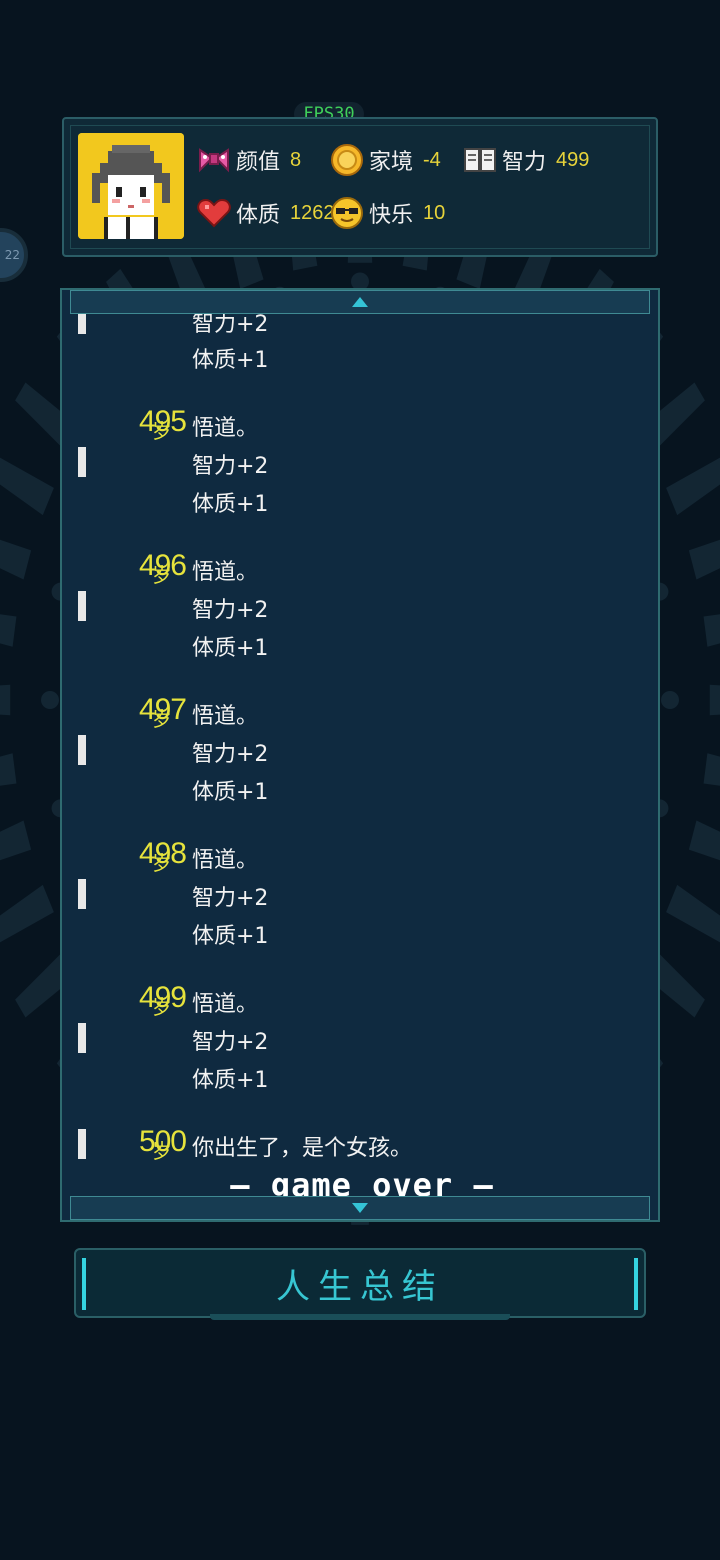 The width and height of the screenshot is (720, 1560). What do you see at coordinates (214, 160) in the screenshot?
I see `bow-icon` at bounding box center [214, 160].